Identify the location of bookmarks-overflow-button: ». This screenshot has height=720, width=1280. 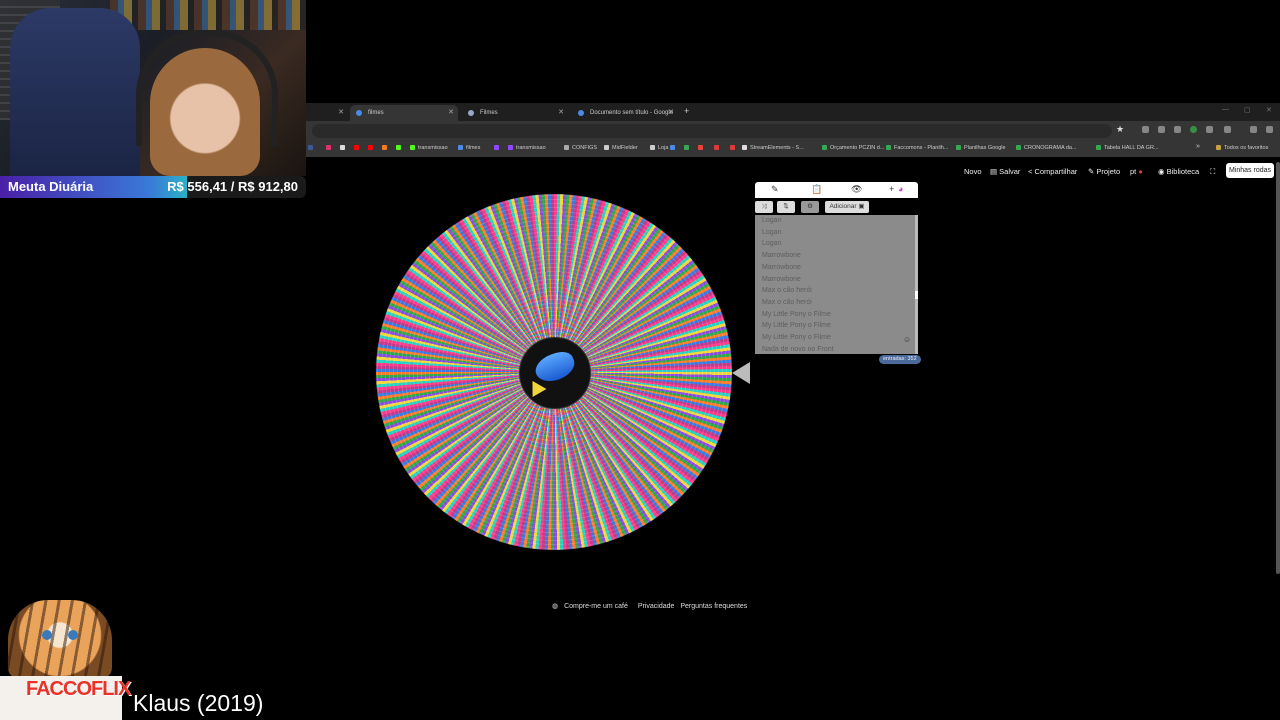
(1198, 146).